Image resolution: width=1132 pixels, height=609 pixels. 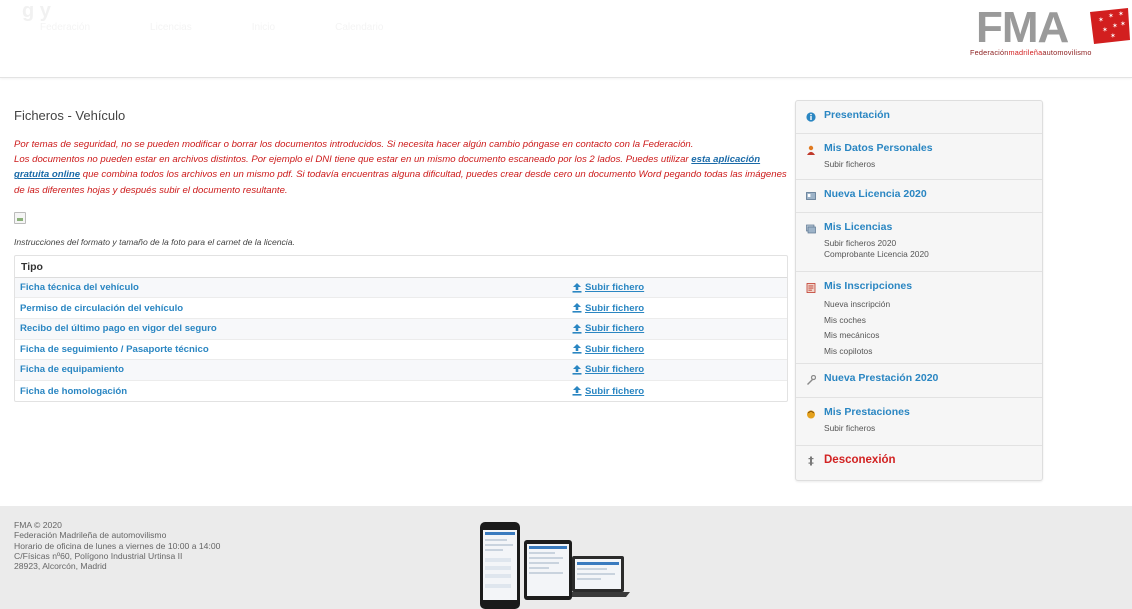 What do you see at coordinates (858, 227) in the screenshot?
I see `sidebar-item-label: Mis Licencias` at bounding box center [858, 227].